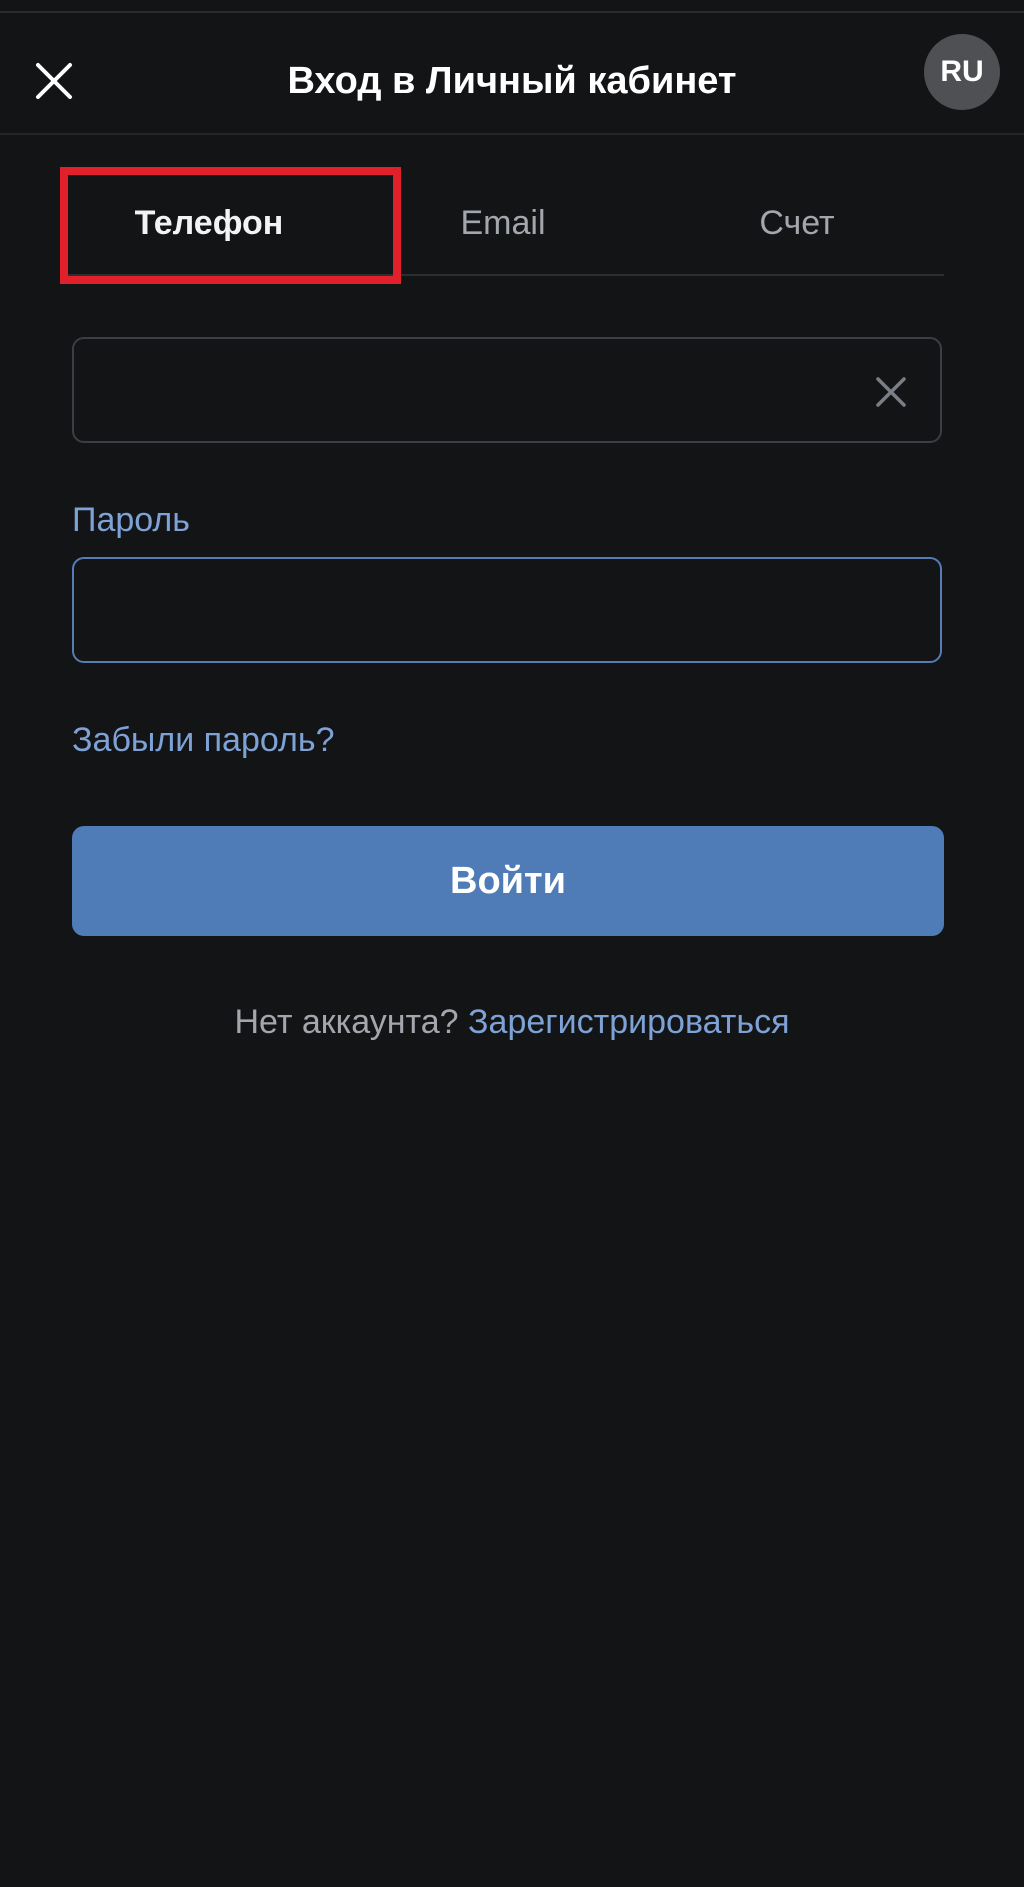  Describe the element at coordinates (480, 391) in the screenshot. I see `phone-input` at that location.